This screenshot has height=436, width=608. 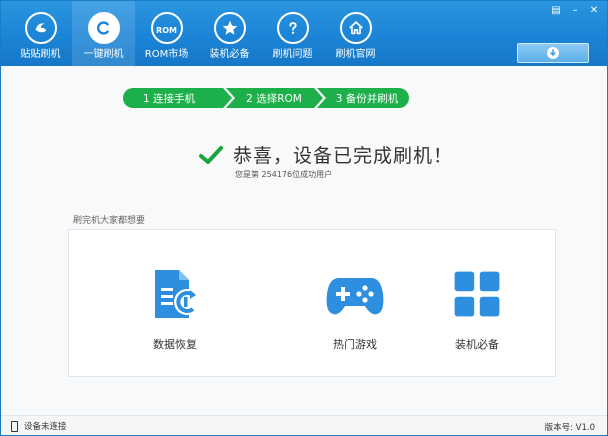 I want to click on recommend-item-hot-games: 热门游戏, so click(x=355, y=304).